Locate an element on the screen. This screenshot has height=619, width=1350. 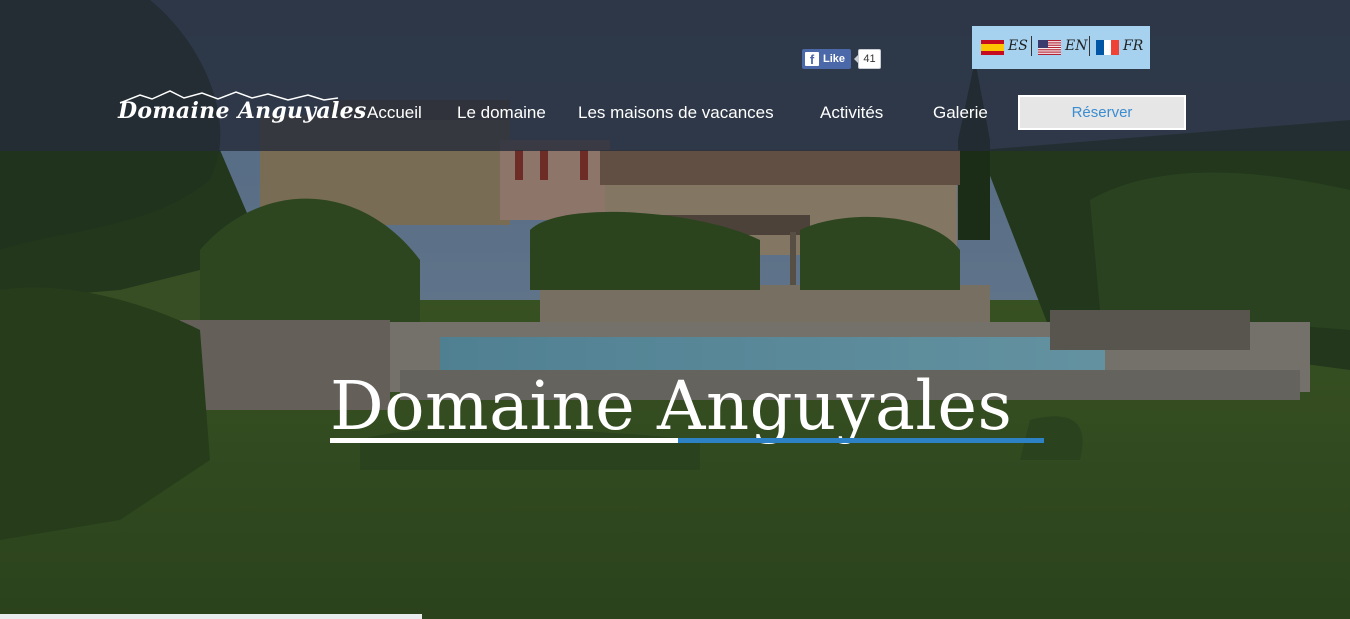
language-code-es: ES is located at coordinates (1018, 46).